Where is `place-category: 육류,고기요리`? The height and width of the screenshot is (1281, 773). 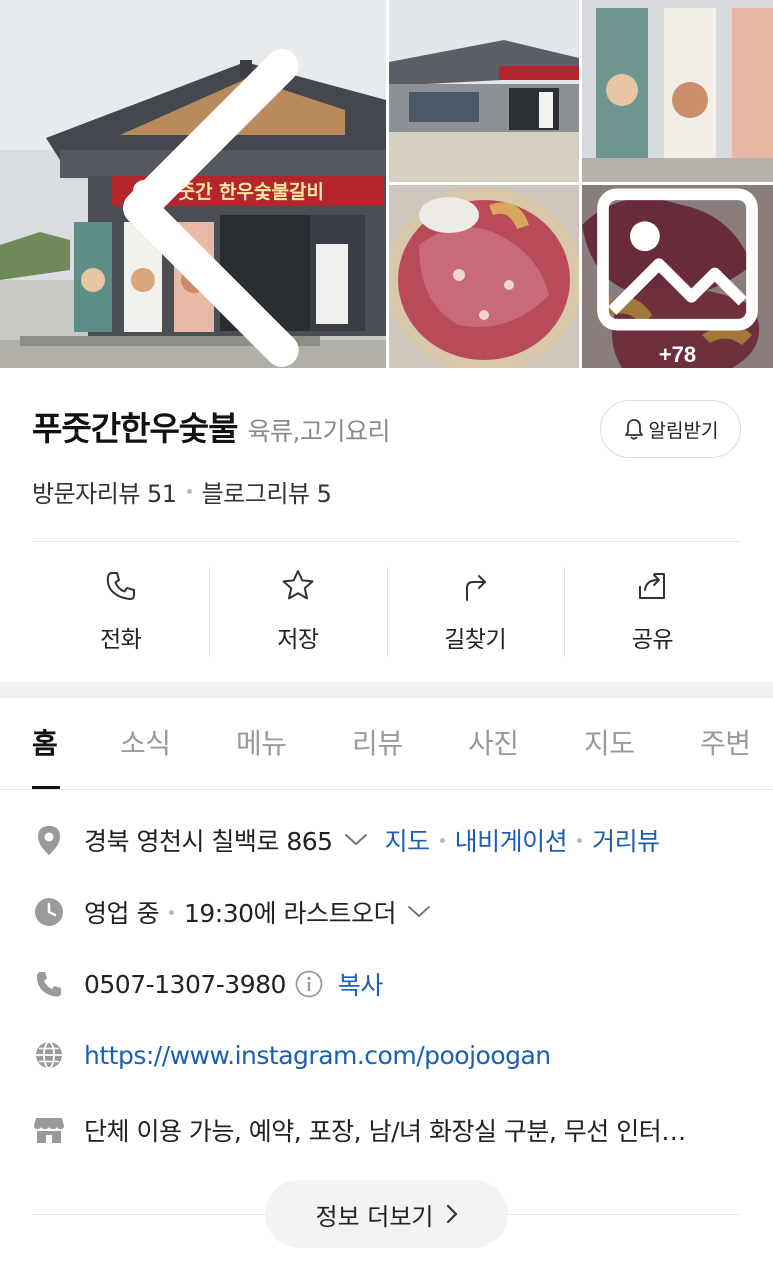
place-category: 육류,고기요리 is located at coordinates (319, 431).